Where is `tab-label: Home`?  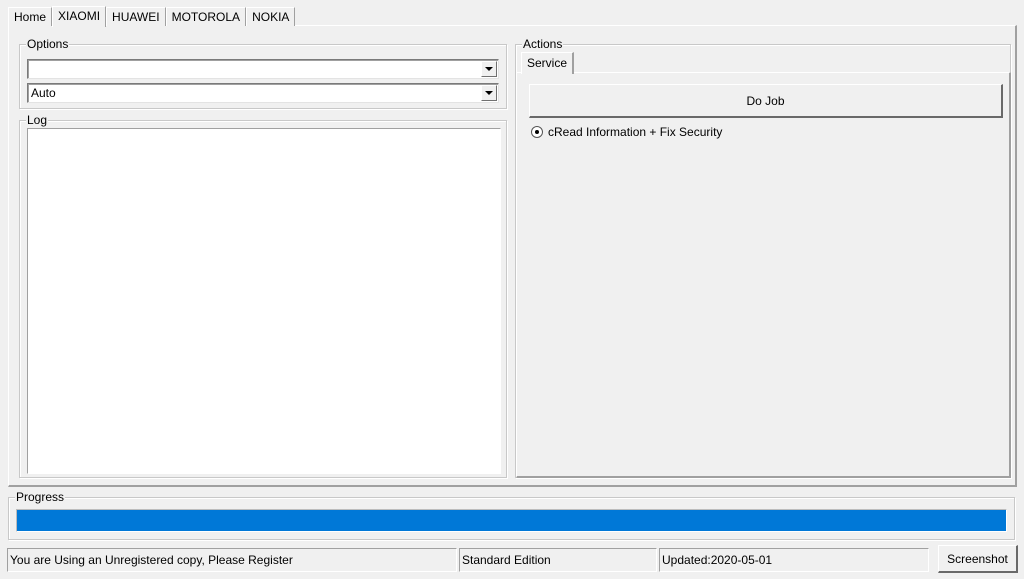
tab-label: Home is located at coordinates (30, 17).